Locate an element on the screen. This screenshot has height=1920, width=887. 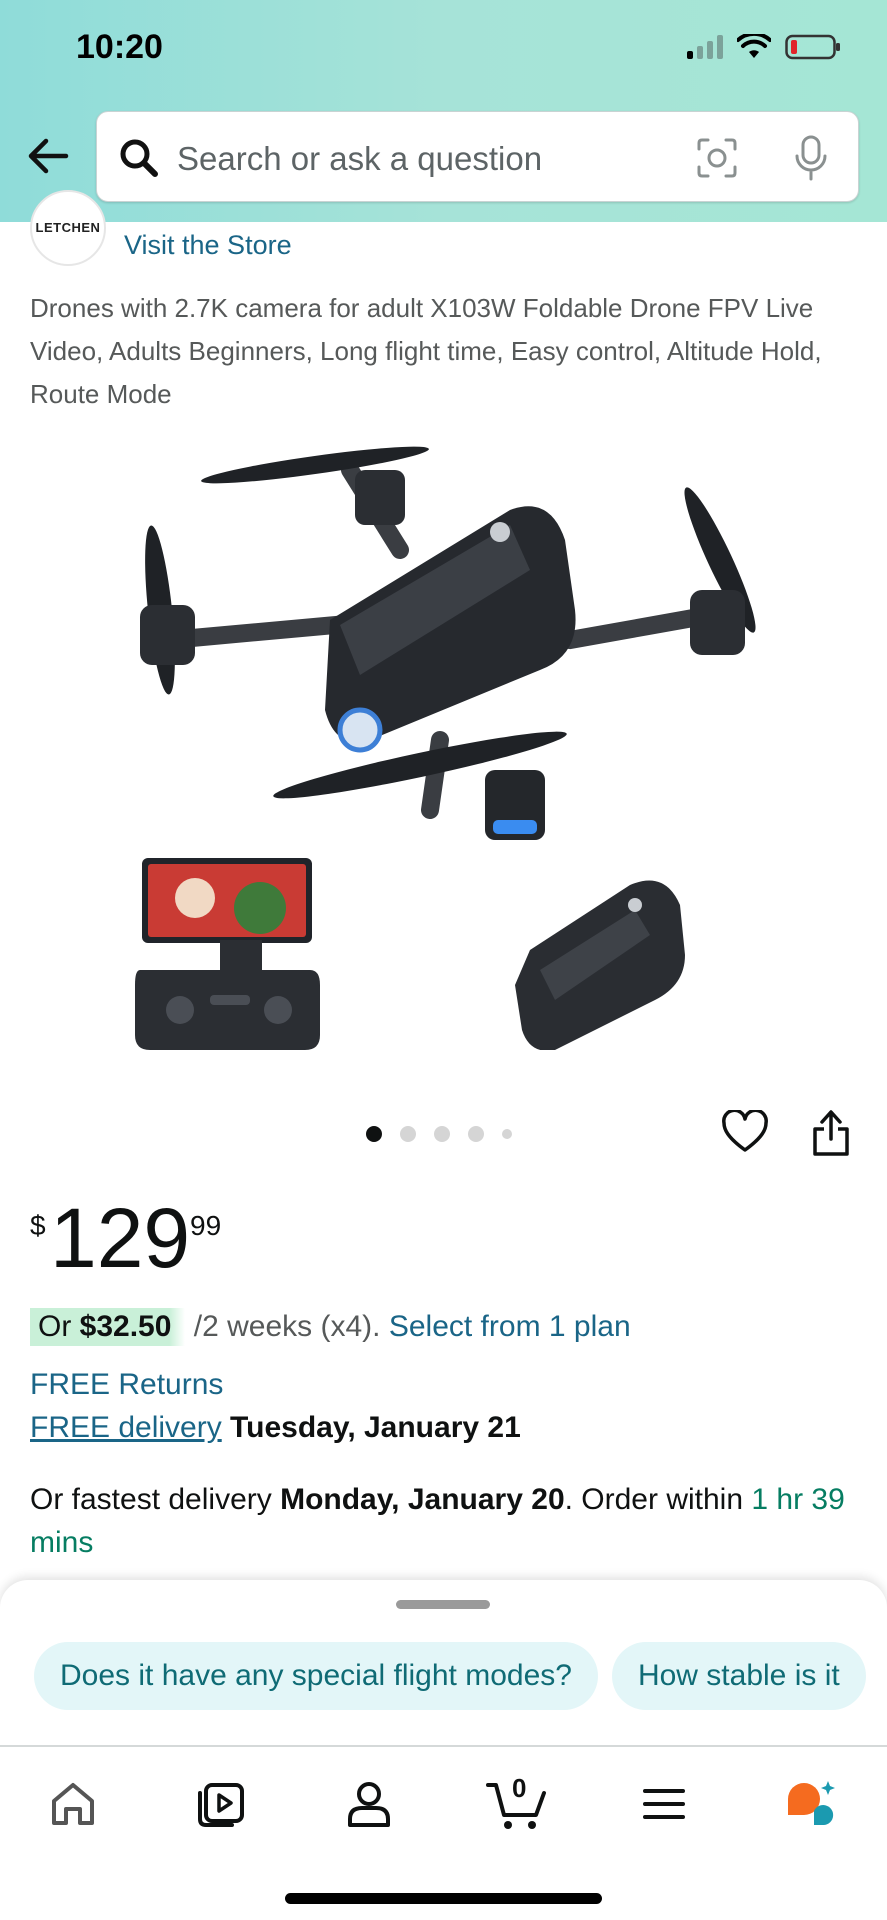
video-icon is located at coordinates (221, 1804).